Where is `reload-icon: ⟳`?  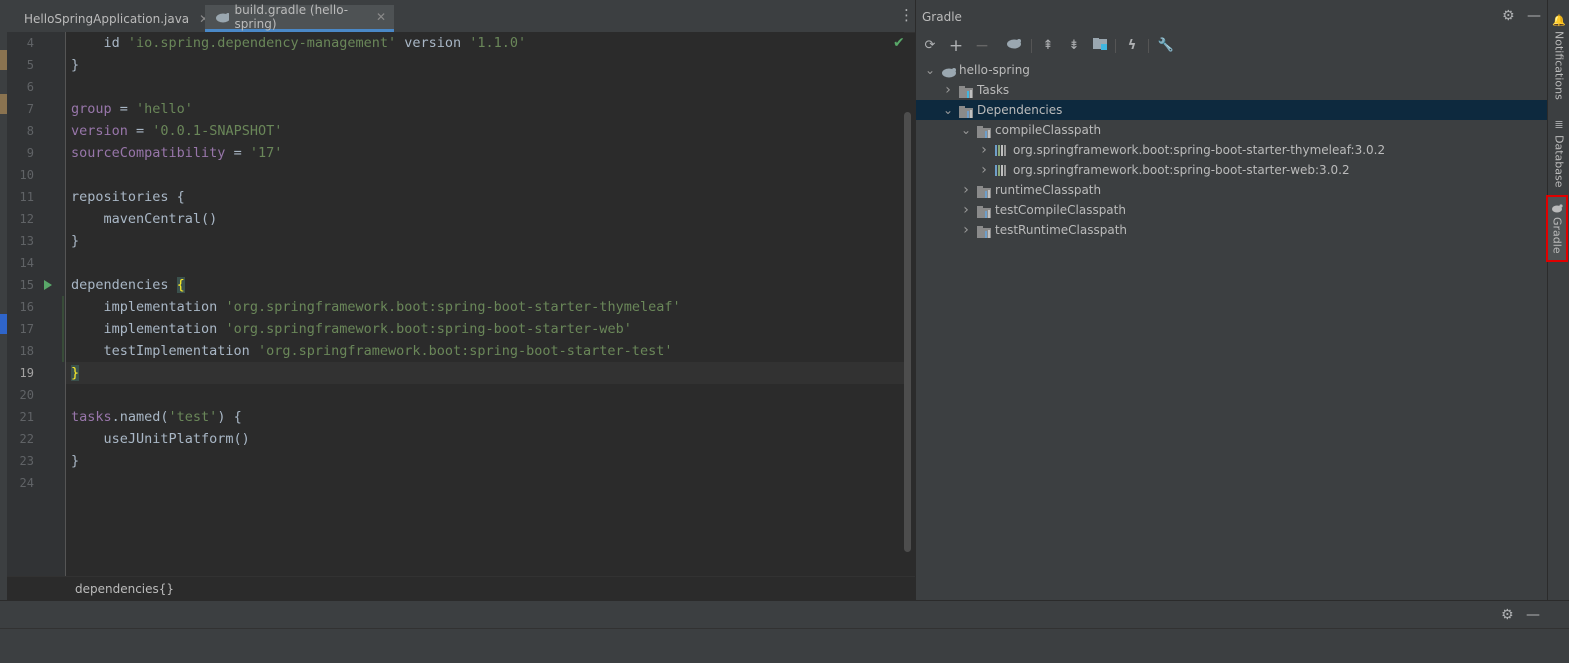
reload-icon: ⟳ is located at coordinates (930, 46).